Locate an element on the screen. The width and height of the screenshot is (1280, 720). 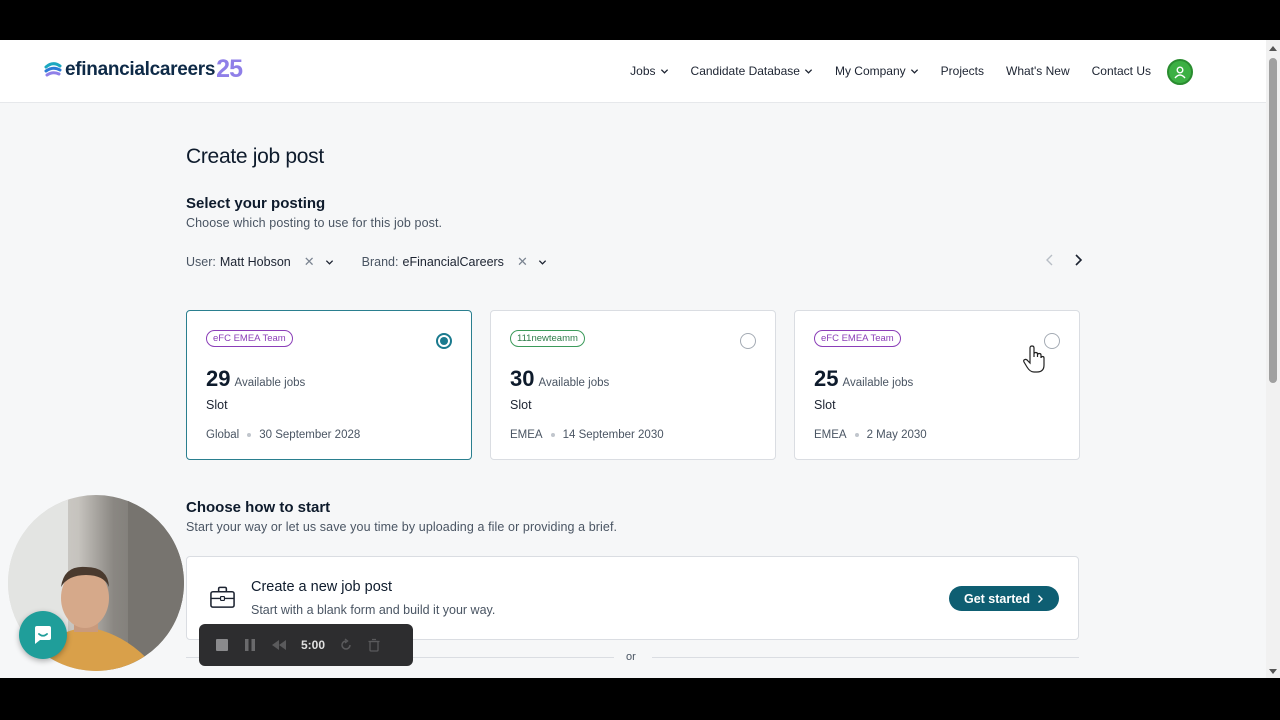
divider-right is located at coordinates (865, 657).